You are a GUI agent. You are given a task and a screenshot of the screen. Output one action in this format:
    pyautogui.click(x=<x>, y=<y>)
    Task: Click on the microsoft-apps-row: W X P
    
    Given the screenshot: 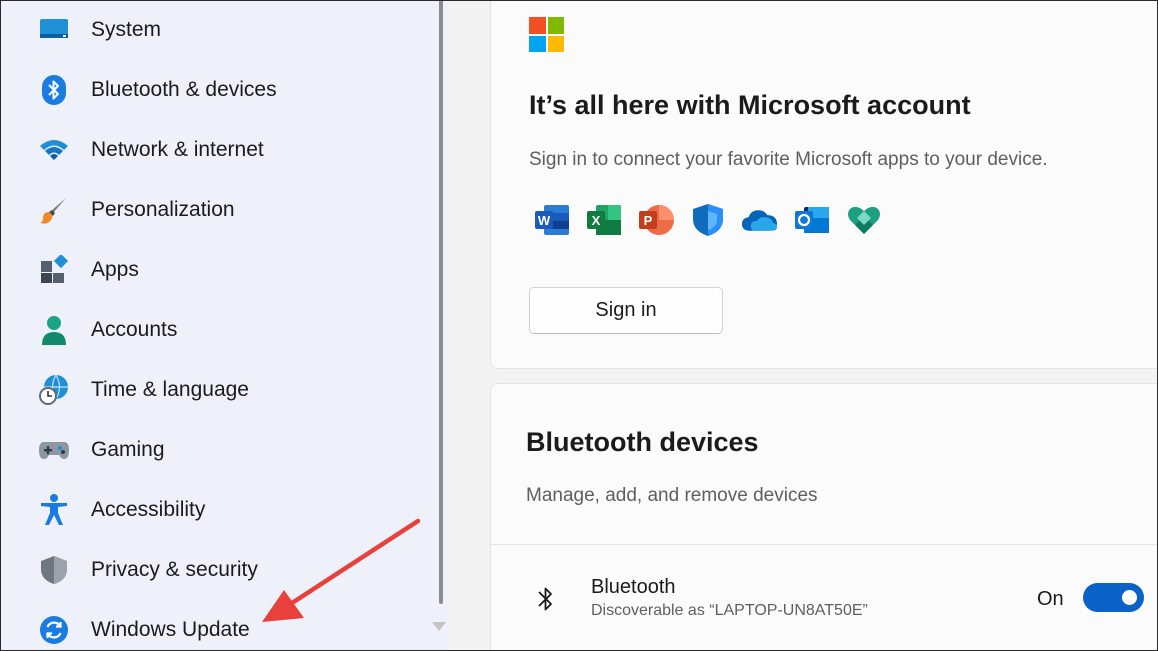 What is the action you would take?
    pyautogui.click(x=707, y=221)
    